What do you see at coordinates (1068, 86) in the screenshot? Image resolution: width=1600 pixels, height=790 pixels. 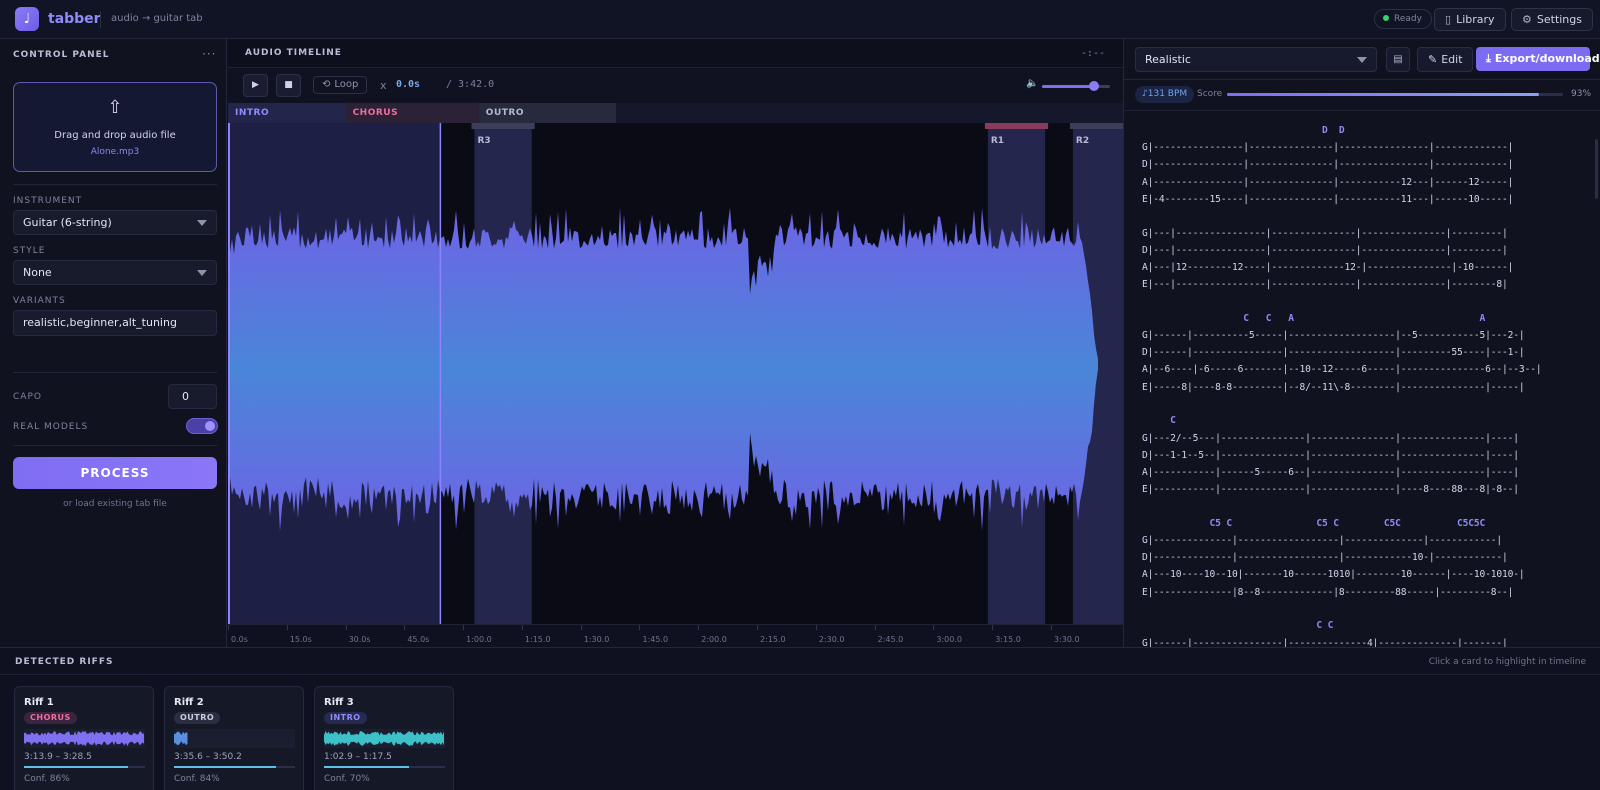 I see `volume-fill` at bounding box center [1068, 86].